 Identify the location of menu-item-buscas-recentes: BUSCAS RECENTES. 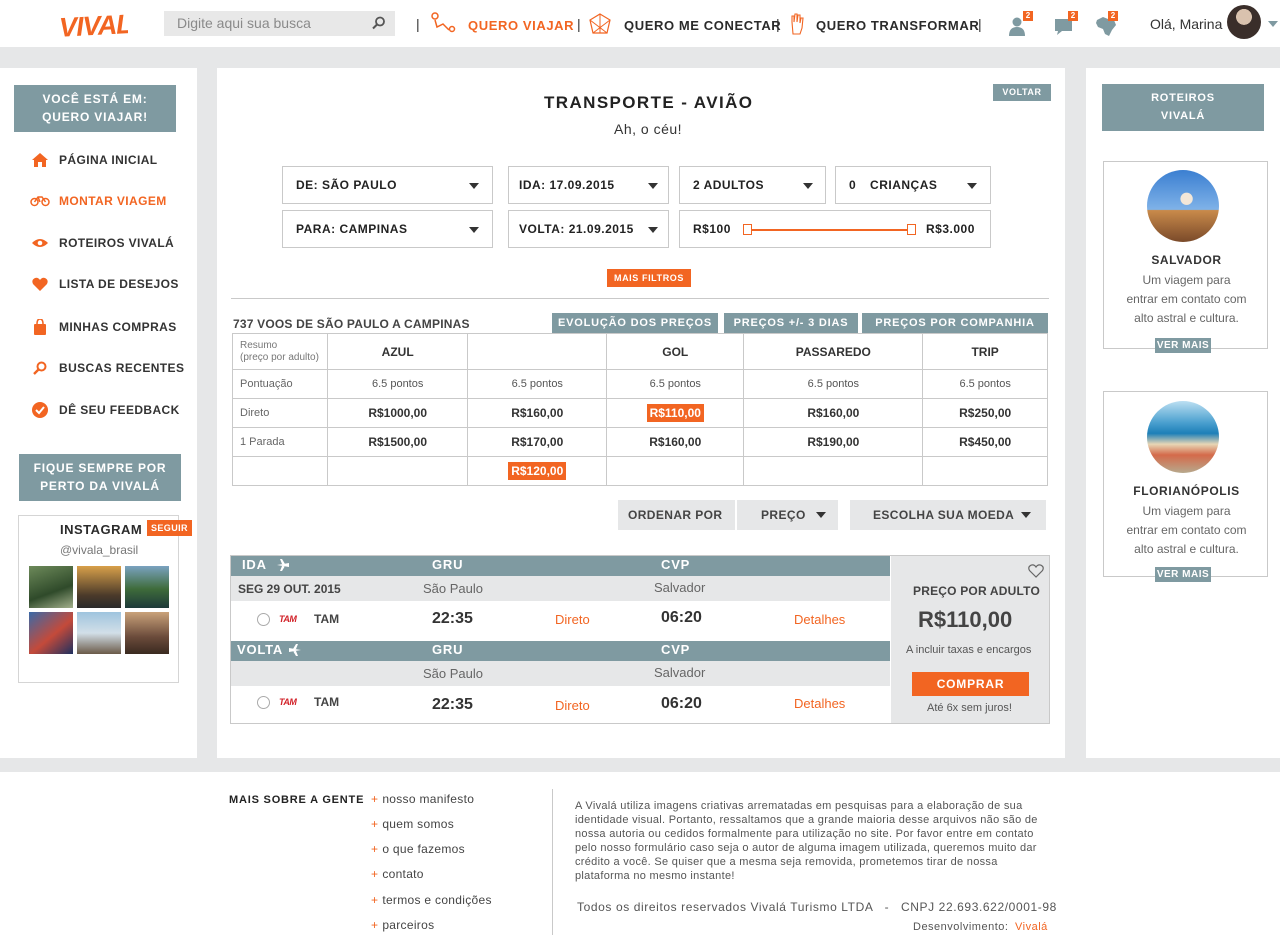
(107, 368).